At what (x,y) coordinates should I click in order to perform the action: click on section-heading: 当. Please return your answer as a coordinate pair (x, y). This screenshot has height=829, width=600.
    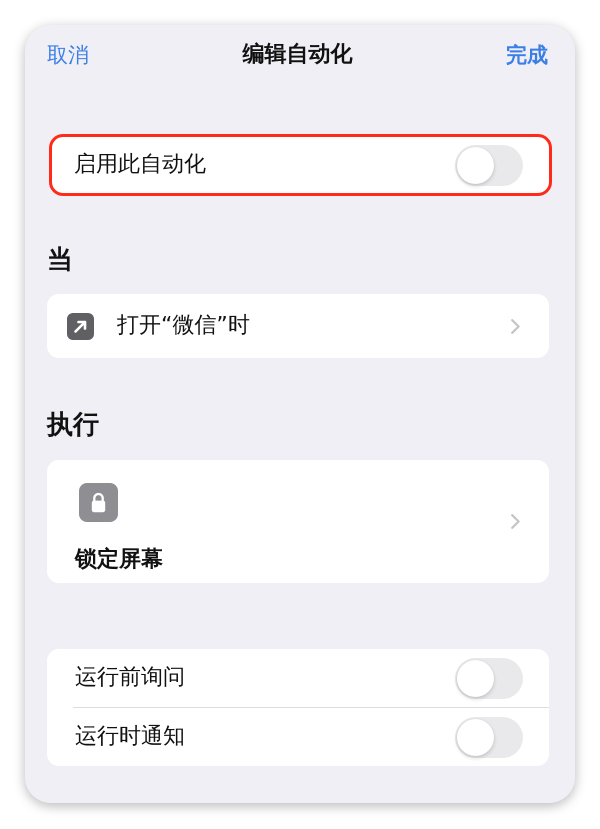
    Looking at the image, I should click on (60, 260).